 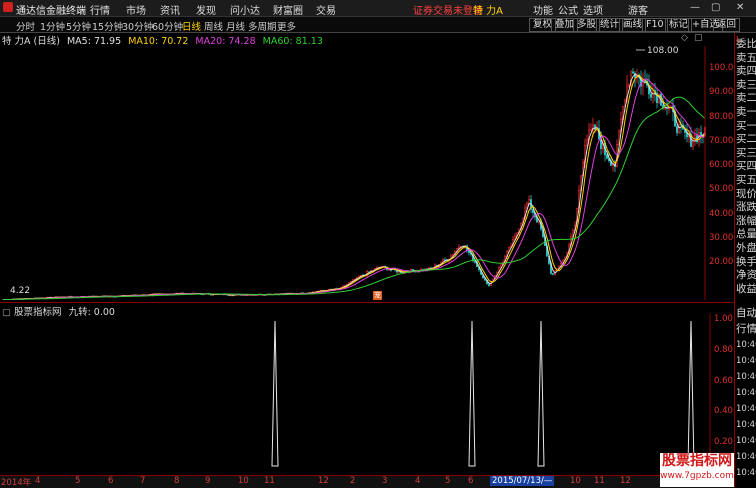 What do you see at coordinates (746, 275) in the screenshot?
I see `side-label: 净资` at bounding box center [746, 275].